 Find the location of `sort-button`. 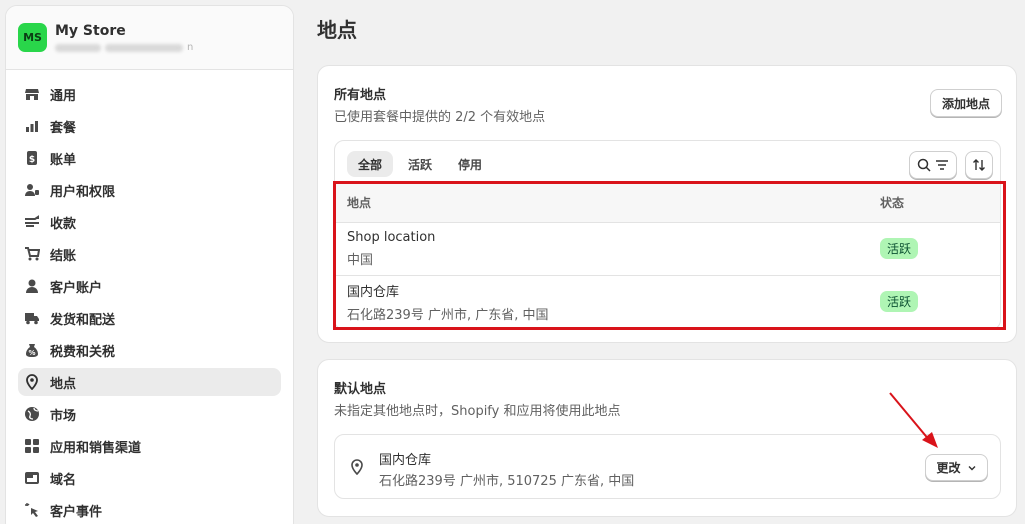

sort-button is located at coordinates (979, 165).